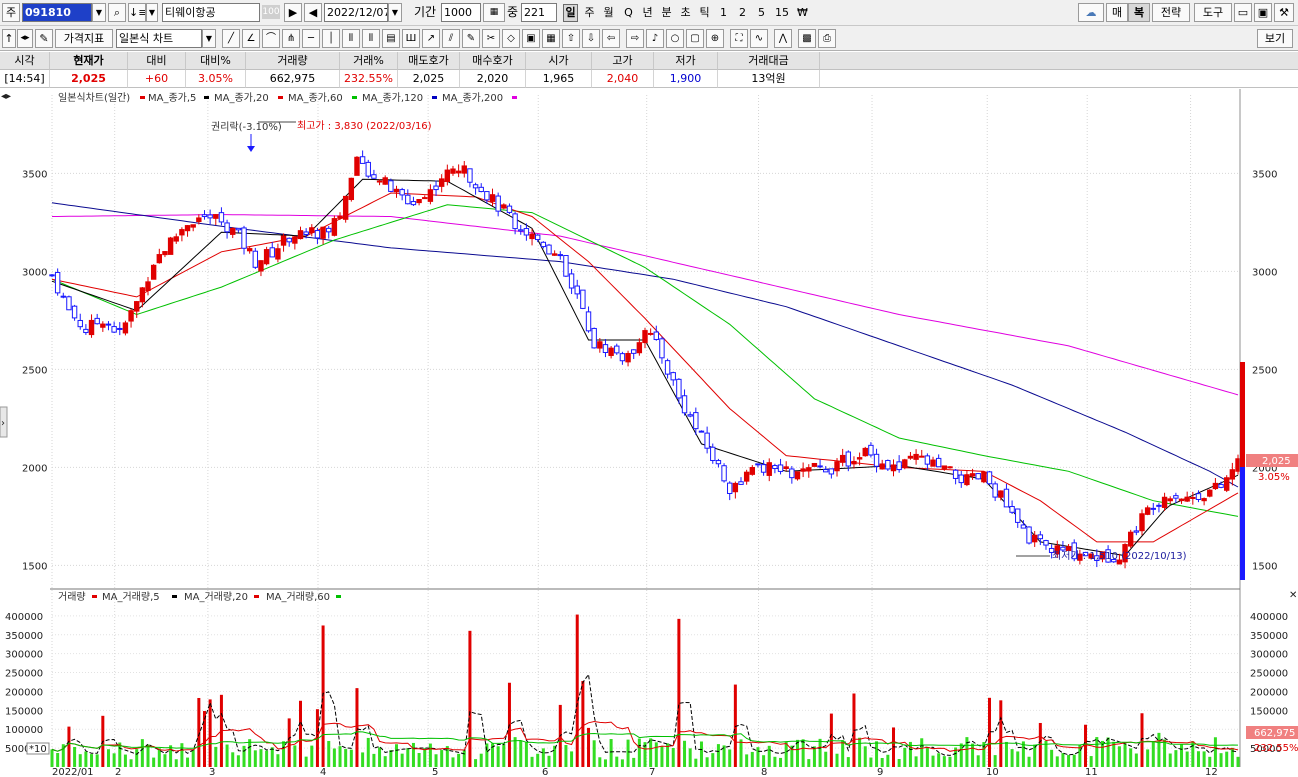 This screenshot has height=777, width=1298. Describe the element at coordinates (807, 38) in the screenshot. I see `draw-tool-icon: ▩` at that location.